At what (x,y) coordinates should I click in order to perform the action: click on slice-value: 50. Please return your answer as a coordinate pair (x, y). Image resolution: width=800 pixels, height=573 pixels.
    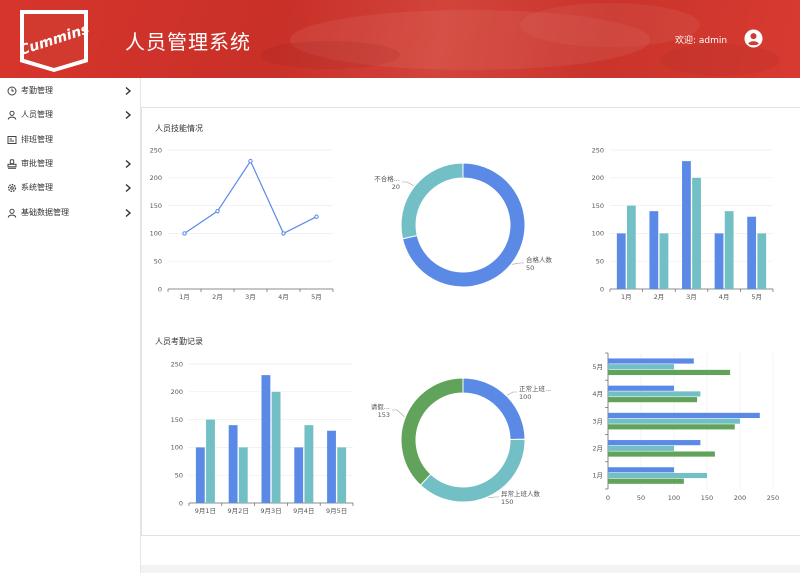
    Looking at the image, I should click on (530, 268).